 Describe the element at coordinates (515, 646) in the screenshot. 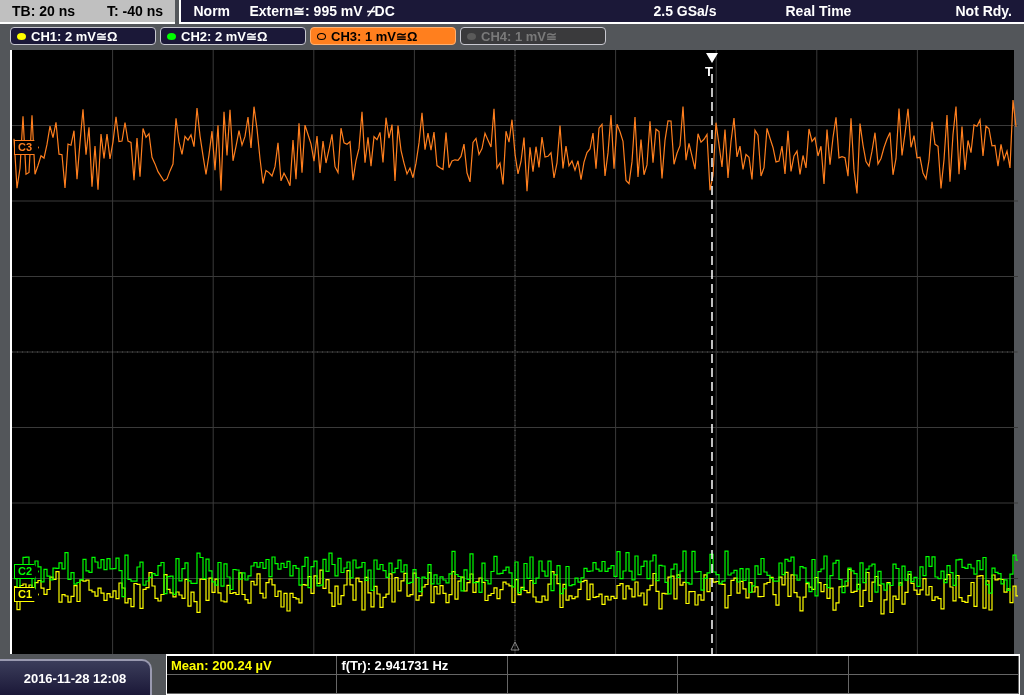

I see `reference-triangle-icon` at that location.